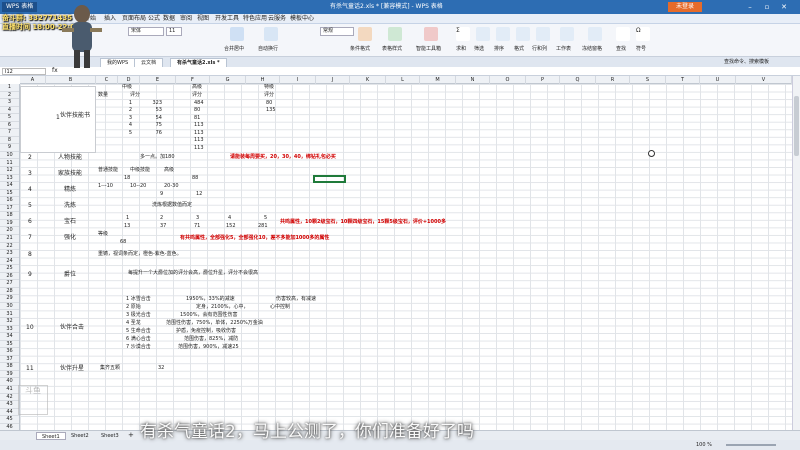  What do you see at coordinates (403, 80) in the screenshot?
I see `col-L: L` at bounding box center [403, 80].